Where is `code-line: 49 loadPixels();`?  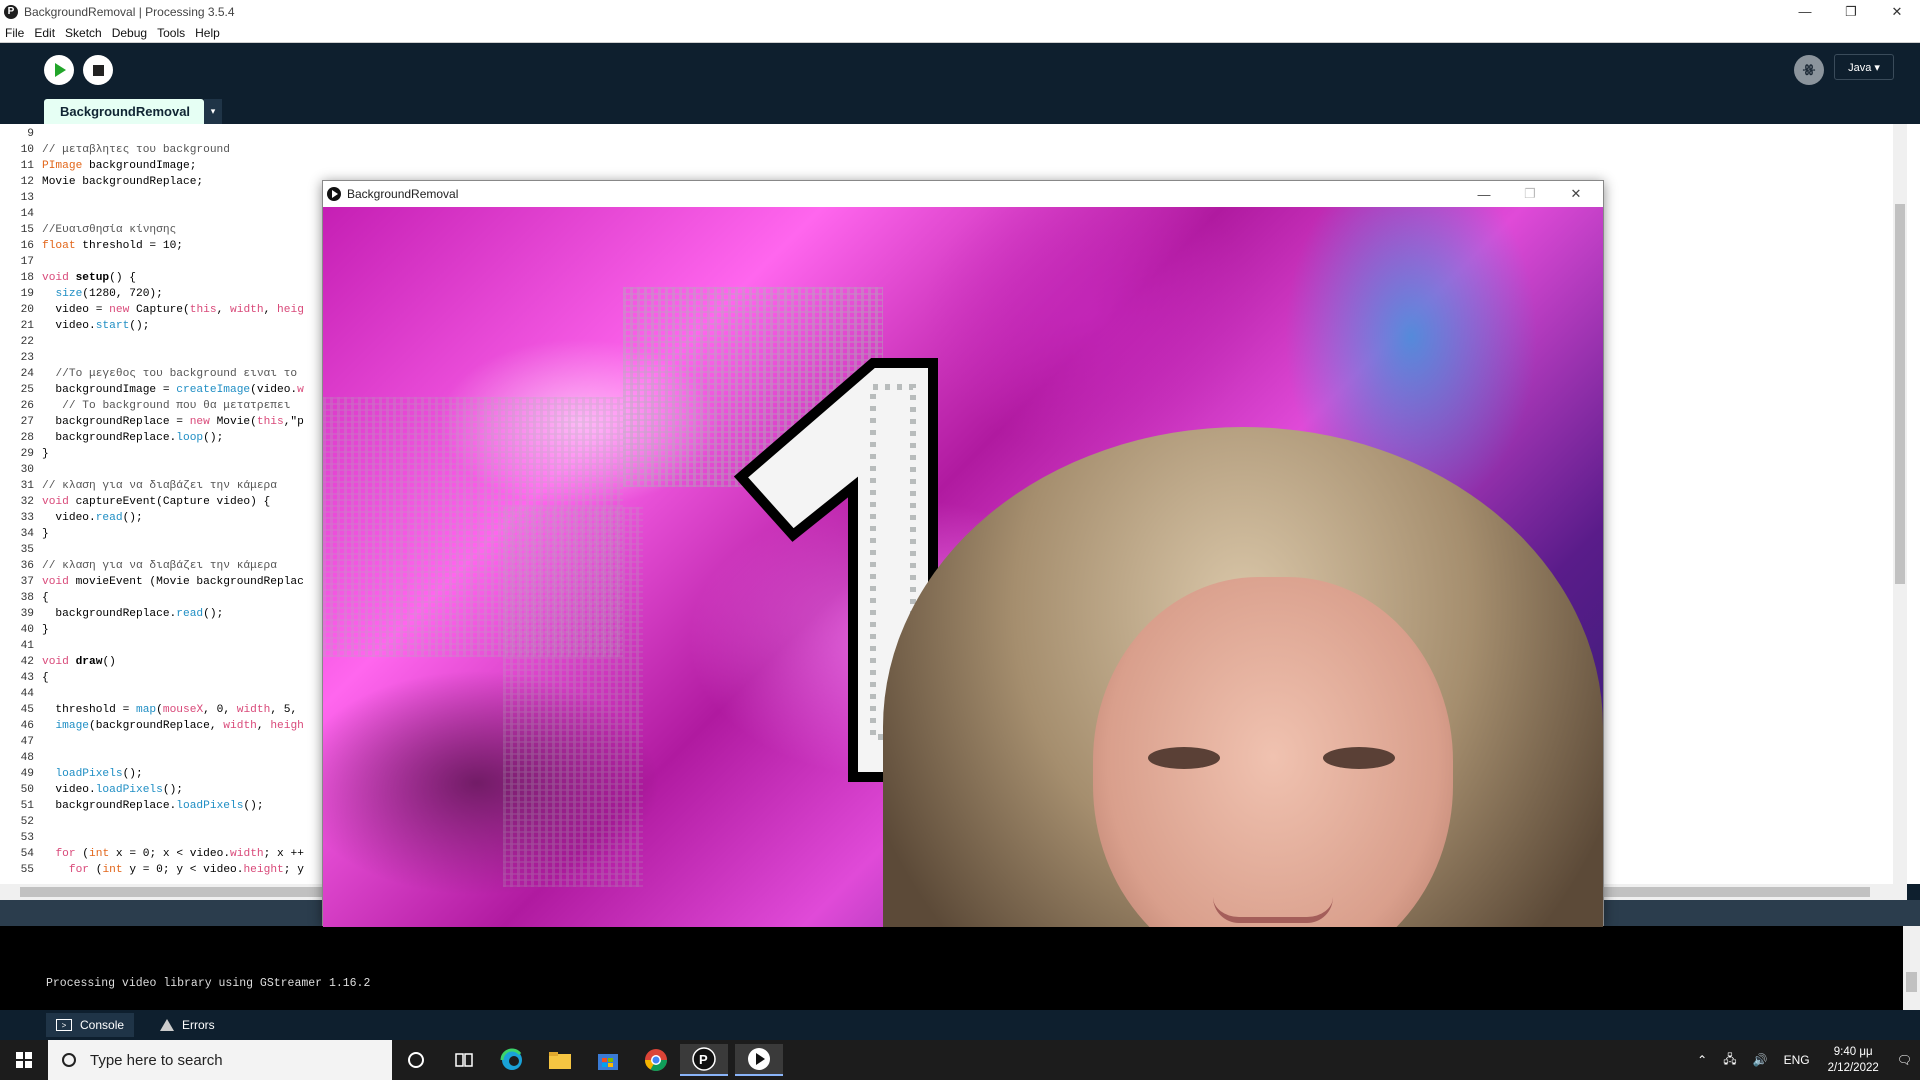 code-line: 49 loadPixels(); is located at coordinates (152, 774).